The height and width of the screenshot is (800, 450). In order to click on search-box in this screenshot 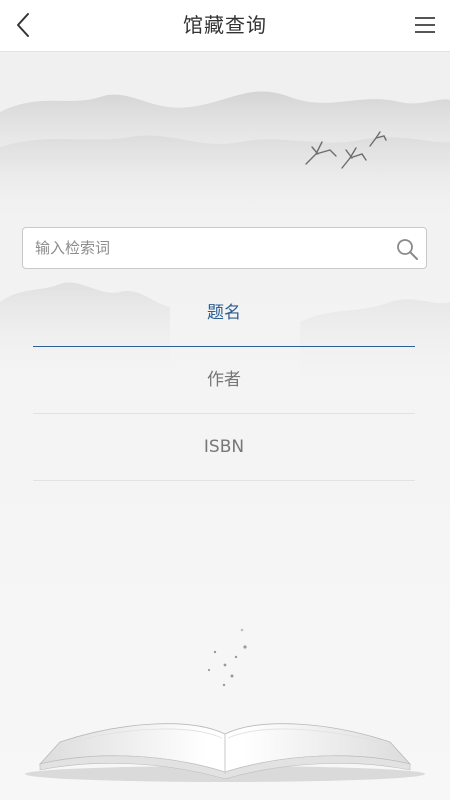, I will do `click(224, 248)`.